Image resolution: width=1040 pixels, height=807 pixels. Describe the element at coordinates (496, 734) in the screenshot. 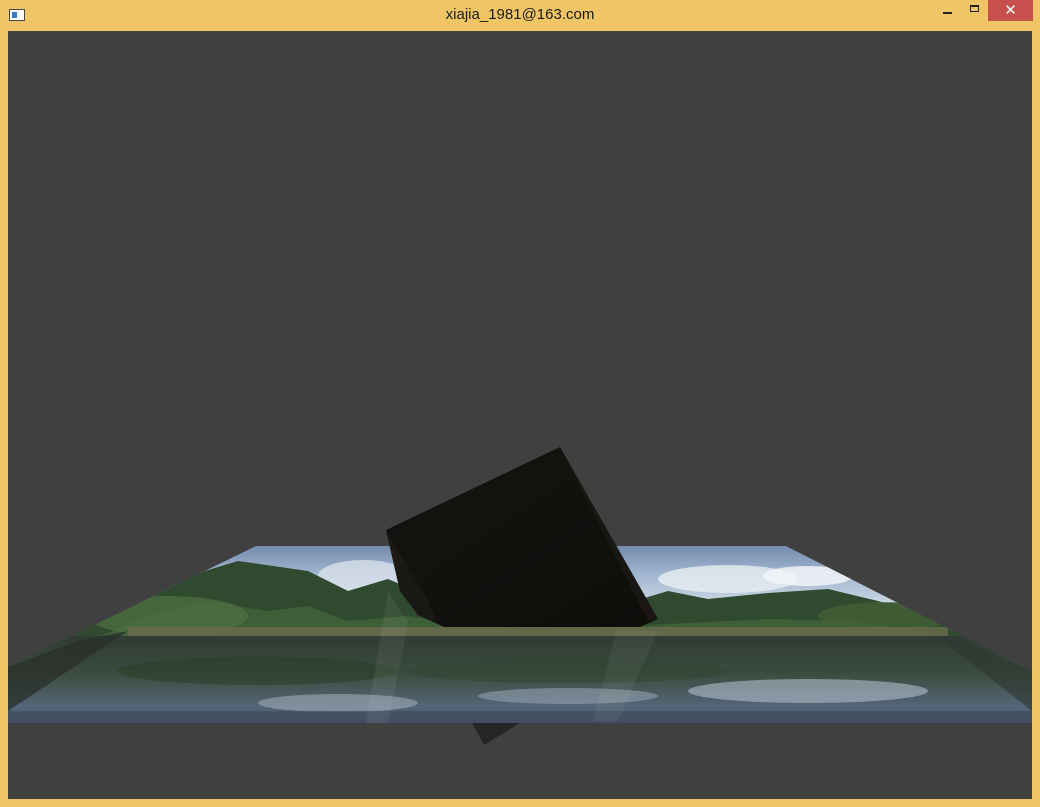

I see `cube-corner-below-plane` at that location.